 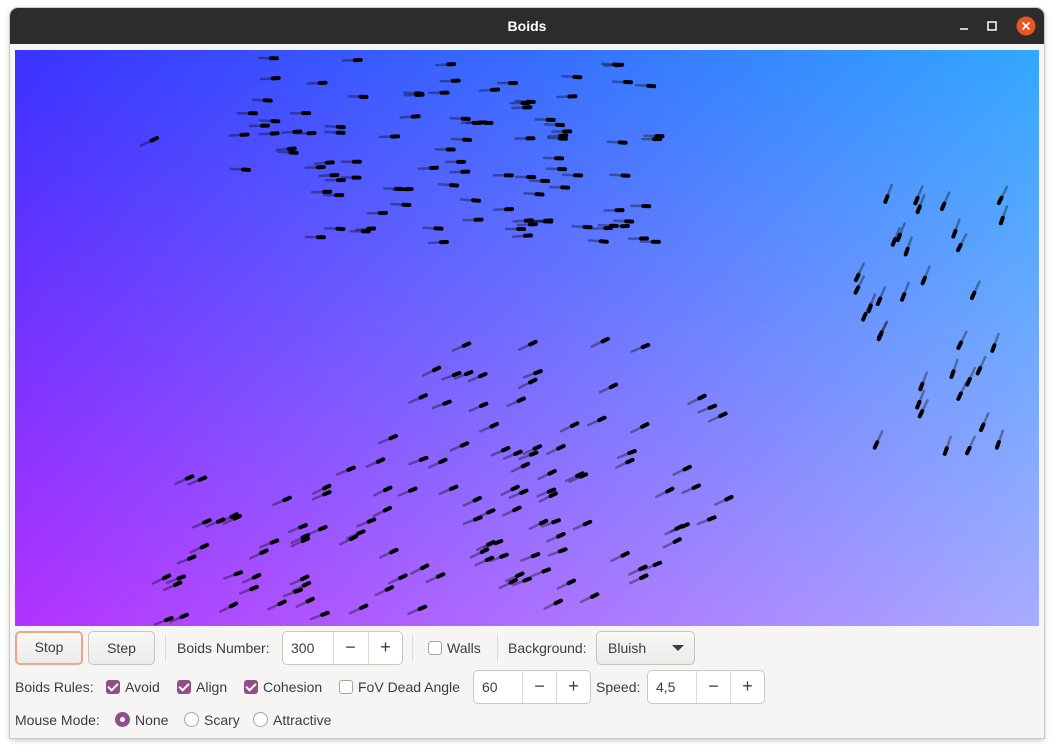 I want to click on boids-number-decrement-button: −, so click(x=350, y=648).